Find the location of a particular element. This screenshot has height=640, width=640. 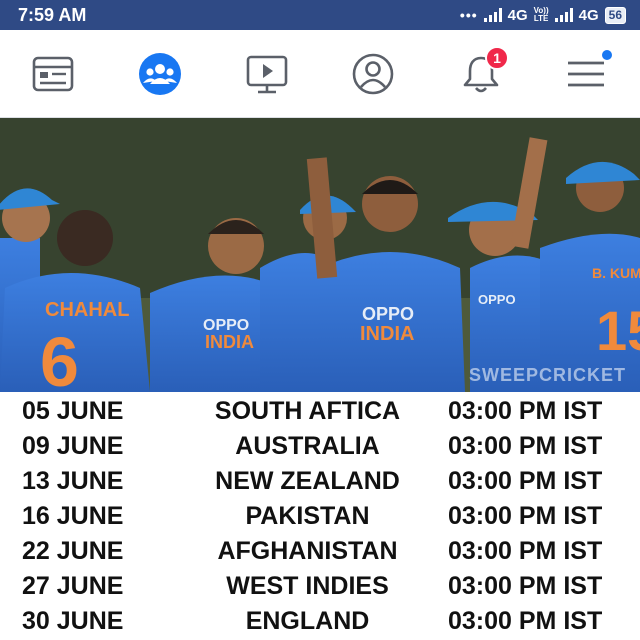

nav-watch-button is located at coordinates (267, 74).